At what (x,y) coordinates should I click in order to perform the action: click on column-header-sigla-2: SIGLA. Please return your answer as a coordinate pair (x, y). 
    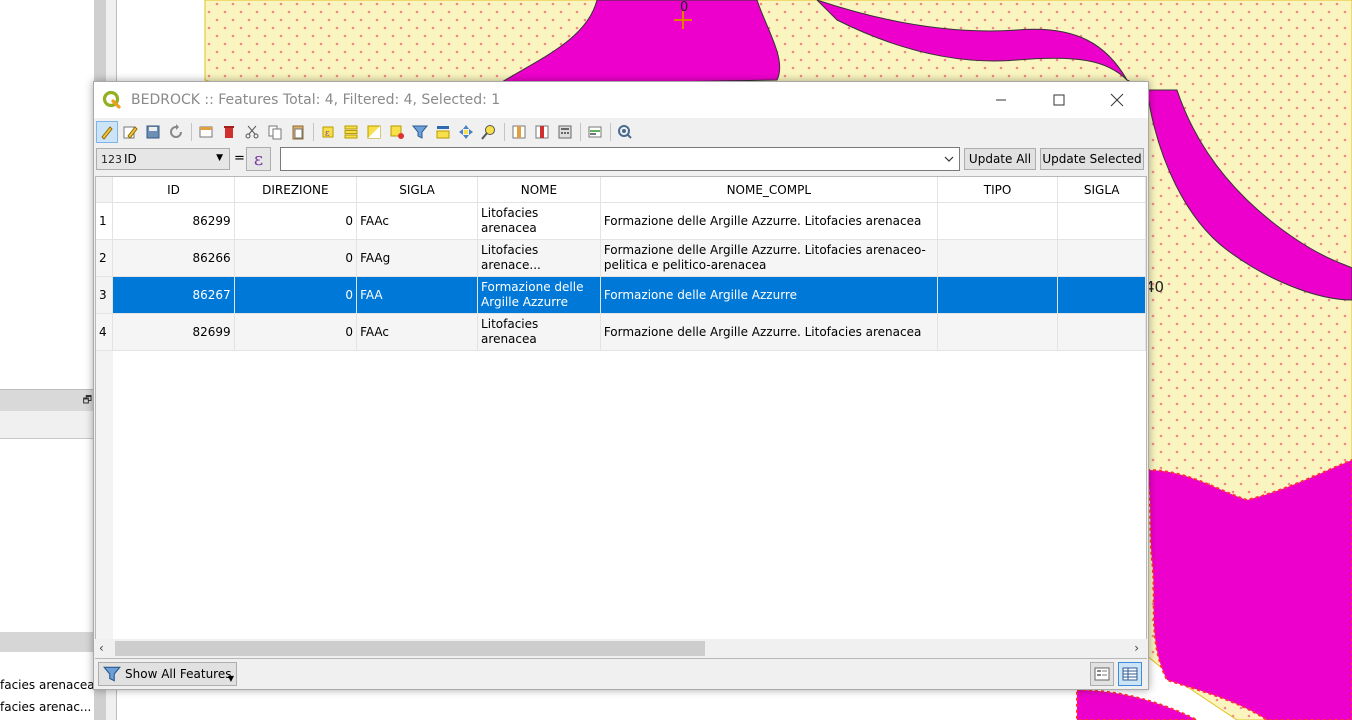
    Looking at the image, I should click on (1101, 190).